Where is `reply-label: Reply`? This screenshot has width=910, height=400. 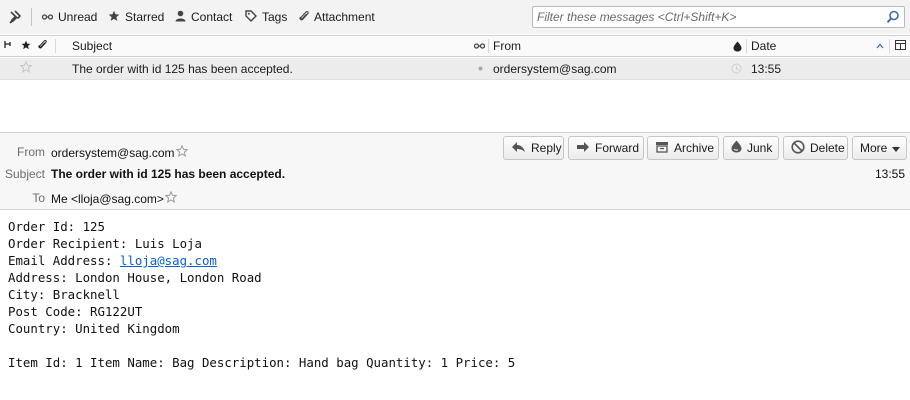 reply-label: Reply is located at coordinates (546, 148).